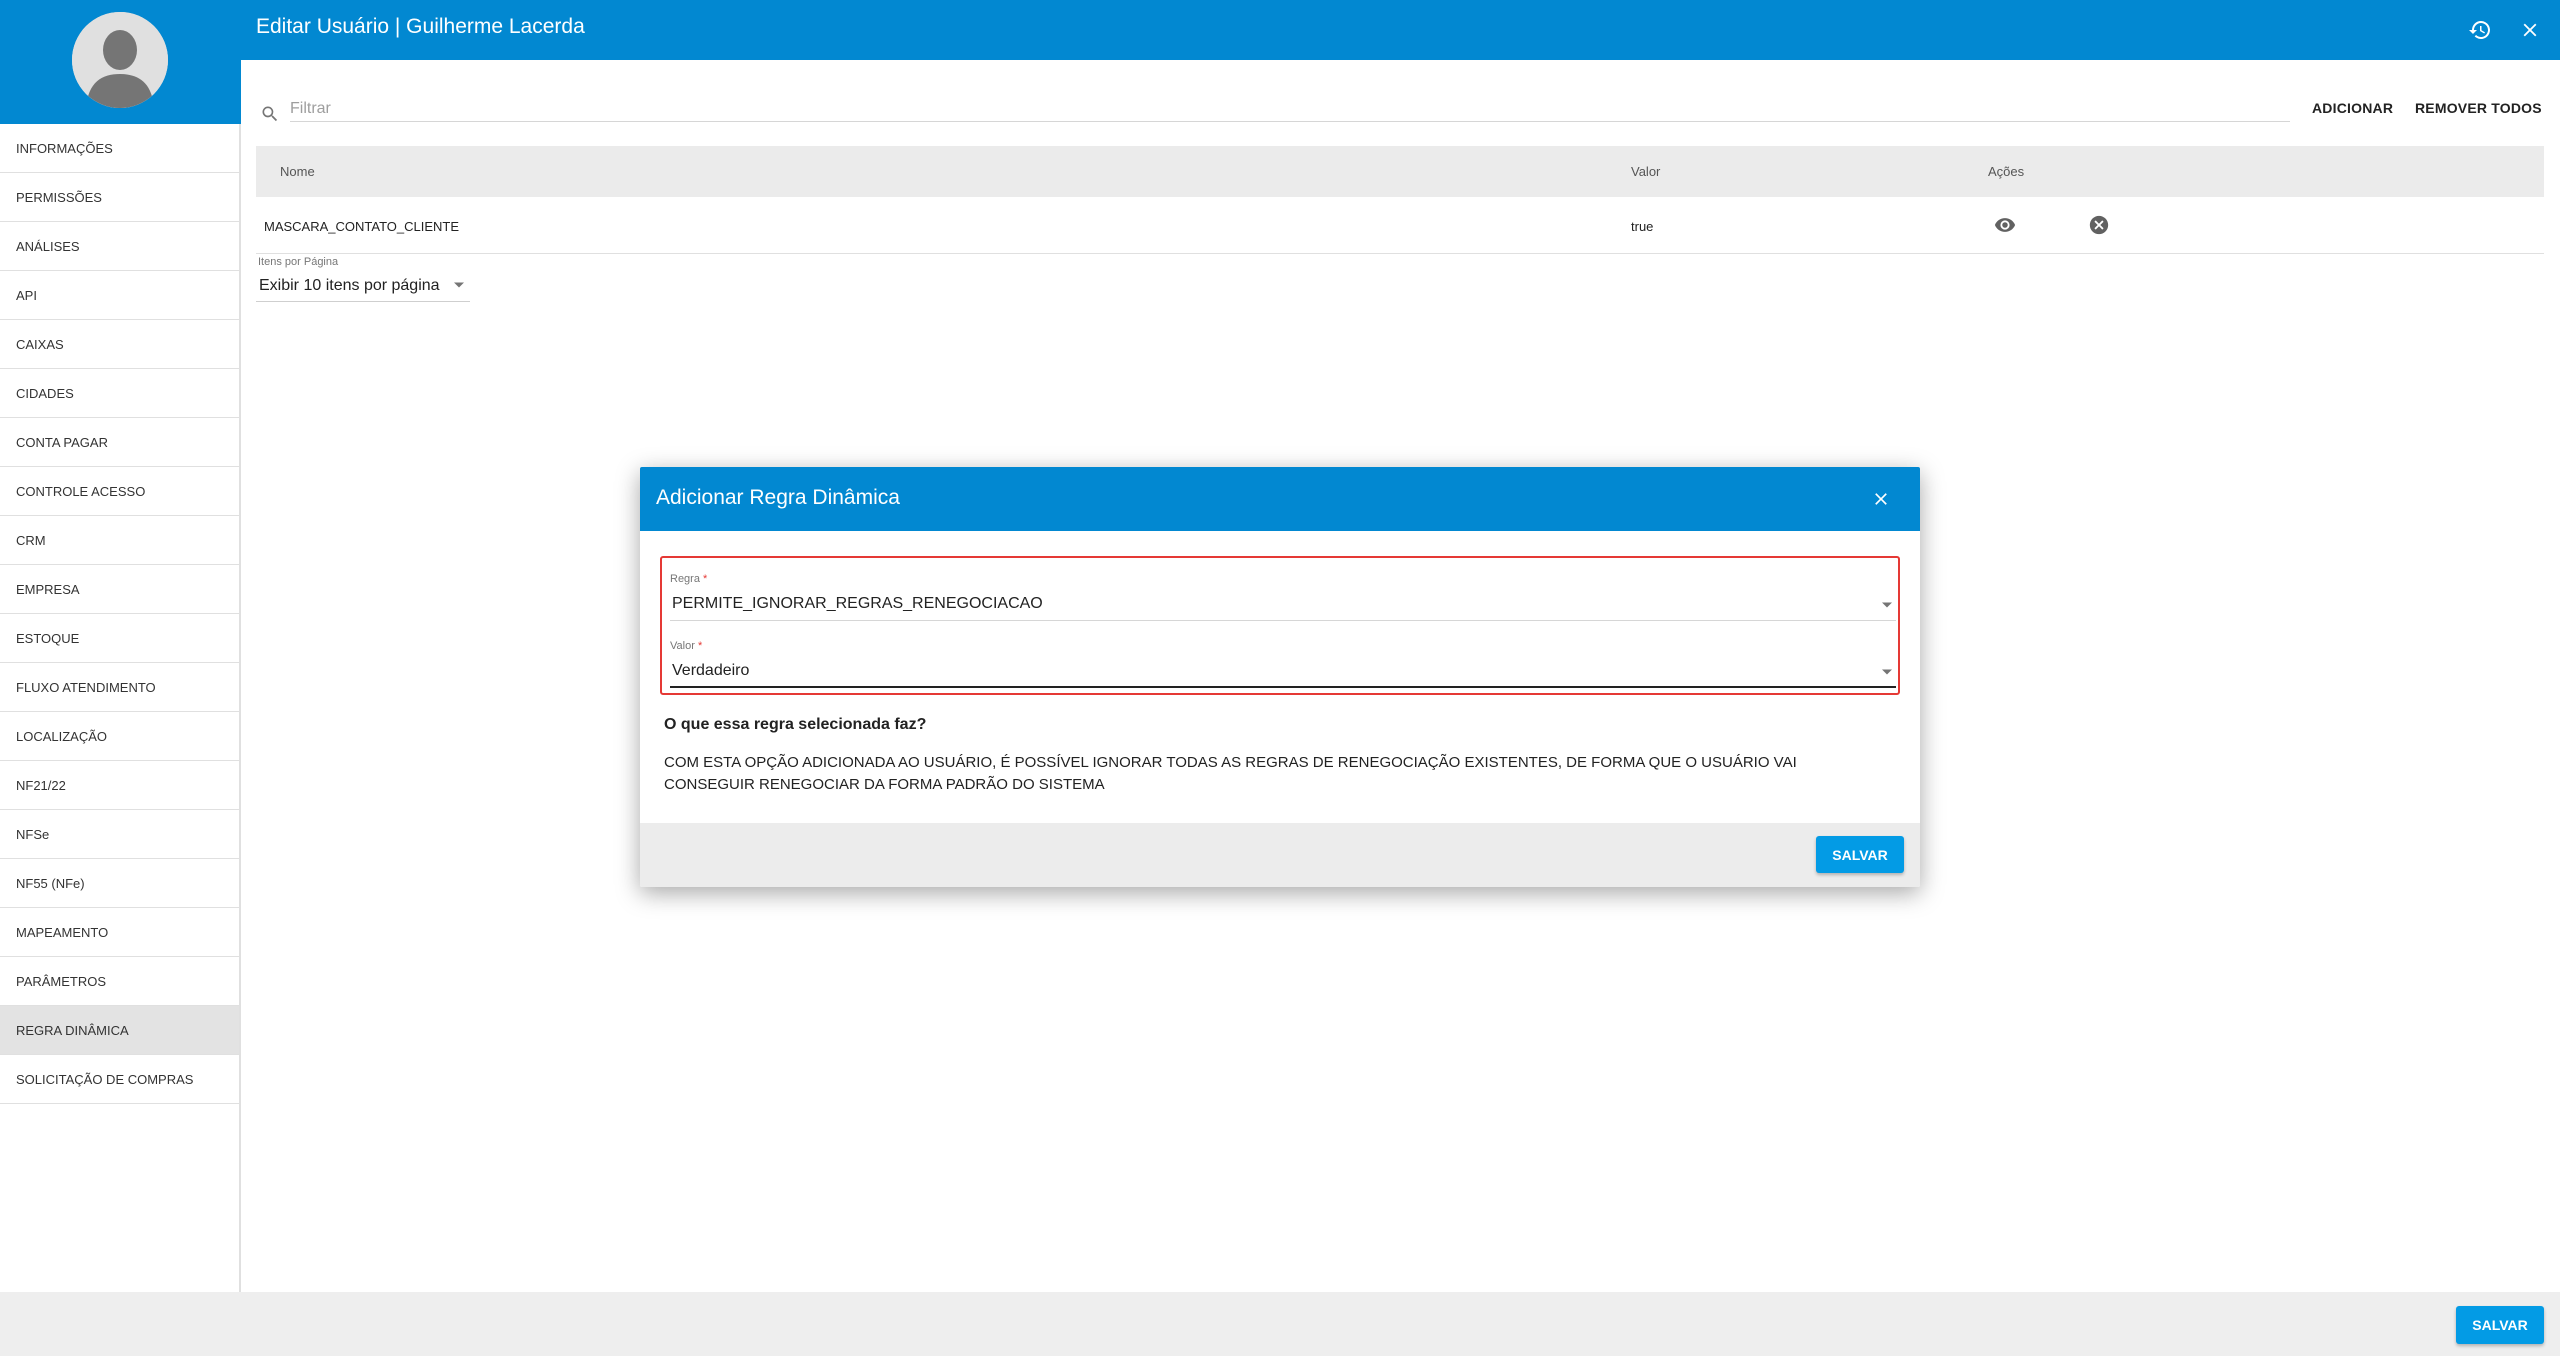  Describe the element at coordinates (1283, 605) in the screenshot. I see `rule-select: PERMITE_IGNORAR_REGRAS_RENEGOCIACAO` at that location.